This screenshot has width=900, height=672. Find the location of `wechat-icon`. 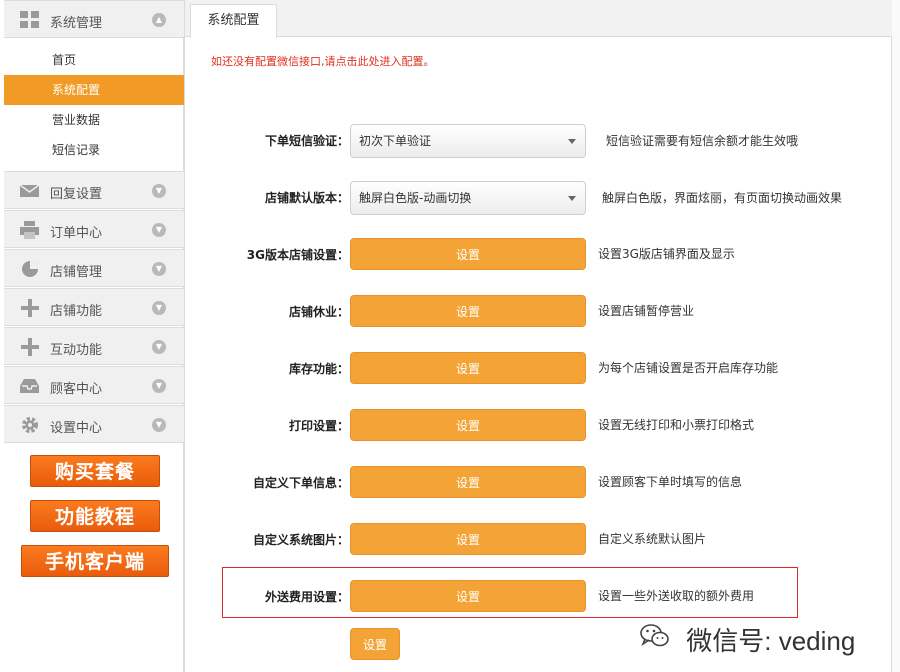

wechat-icon is located at coordinates (655, 641).